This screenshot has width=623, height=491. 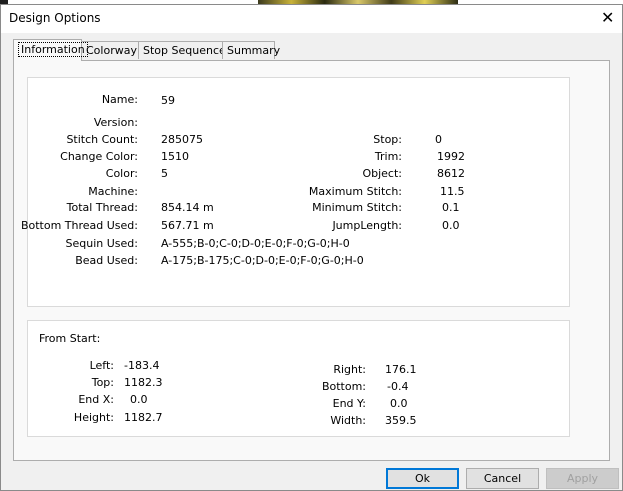 I want to click on stitch-count-value: 285075, so click(x=182, y=139).